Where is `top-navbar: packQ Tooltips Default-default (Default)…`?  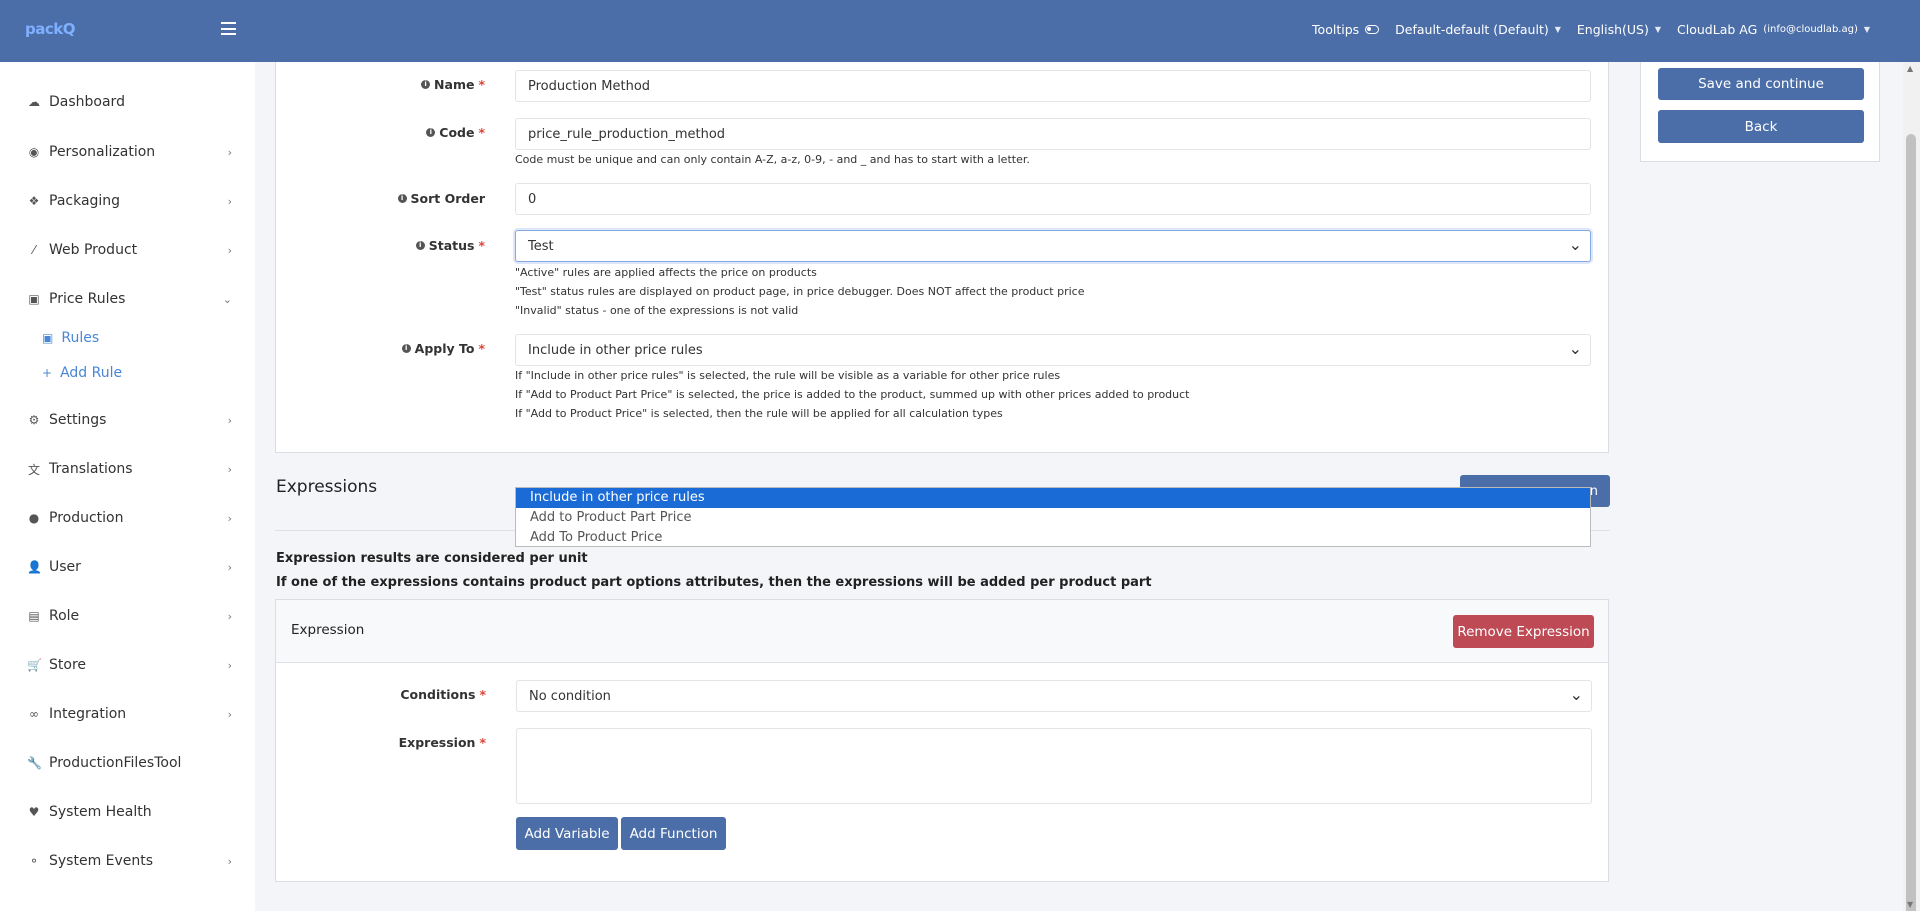 top-navbar: packQ Tooltips Default-default (Default)… is located at coordinates (960, 31).